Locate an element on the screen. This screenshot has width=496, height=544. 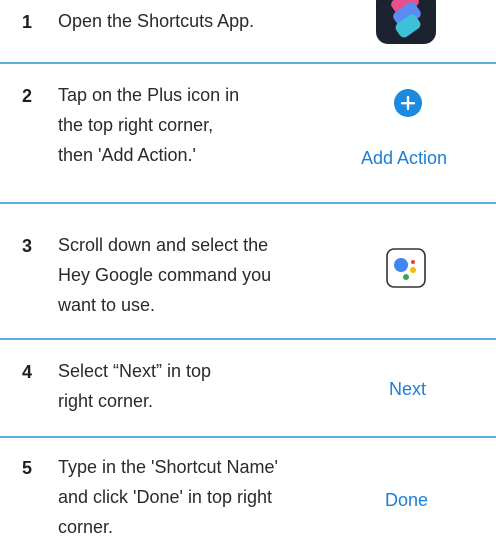
step-text-line: Hey Google command you is located at coordinates (165, 275).